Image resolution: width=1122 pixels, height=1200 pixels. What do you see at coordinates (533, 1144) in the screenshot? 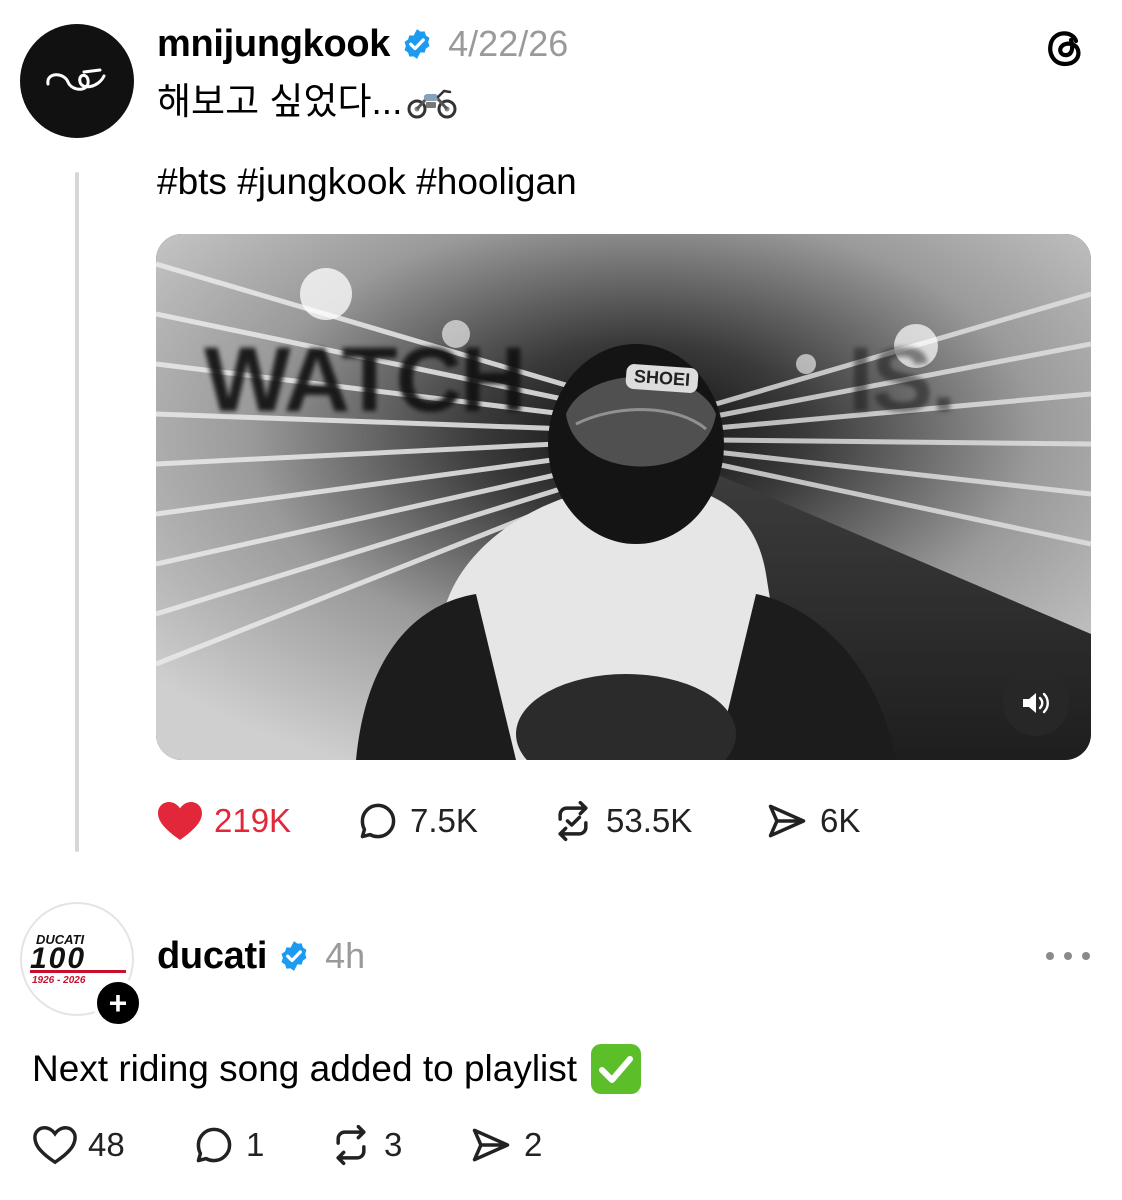
I see `share-count: 2` at bounding box center [533, 1144].